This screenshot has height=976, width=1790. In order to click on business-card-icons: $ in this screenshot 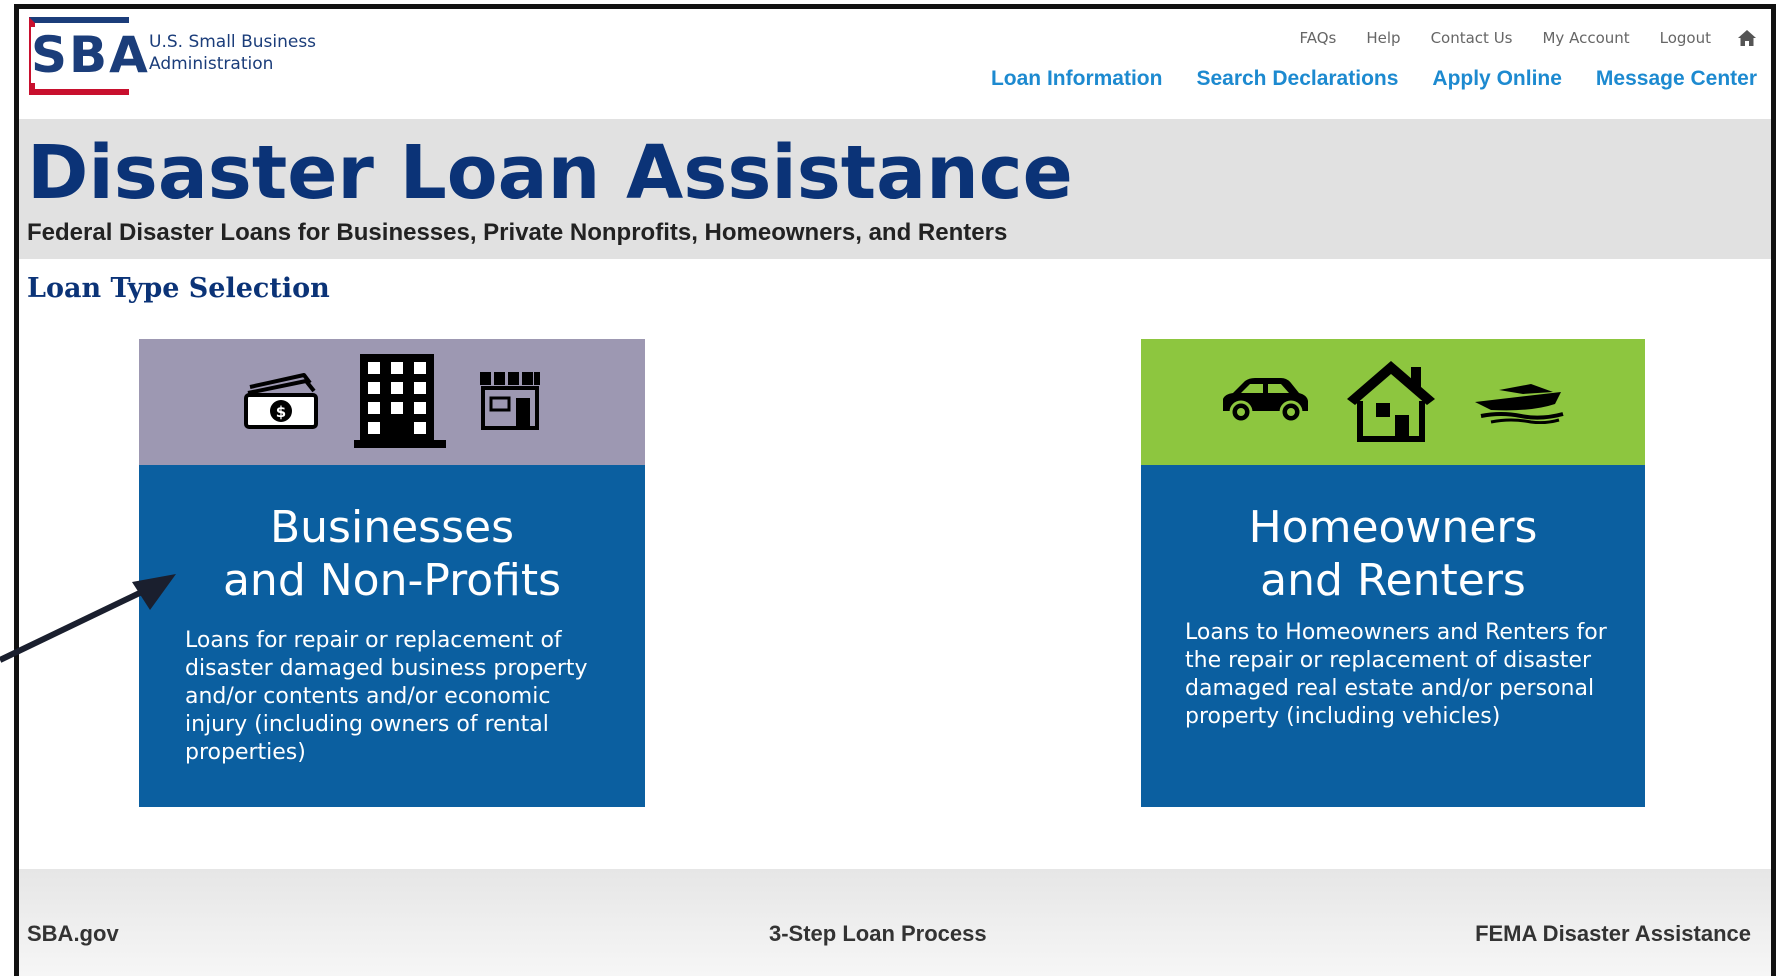, I will do `click(392, 402)`.